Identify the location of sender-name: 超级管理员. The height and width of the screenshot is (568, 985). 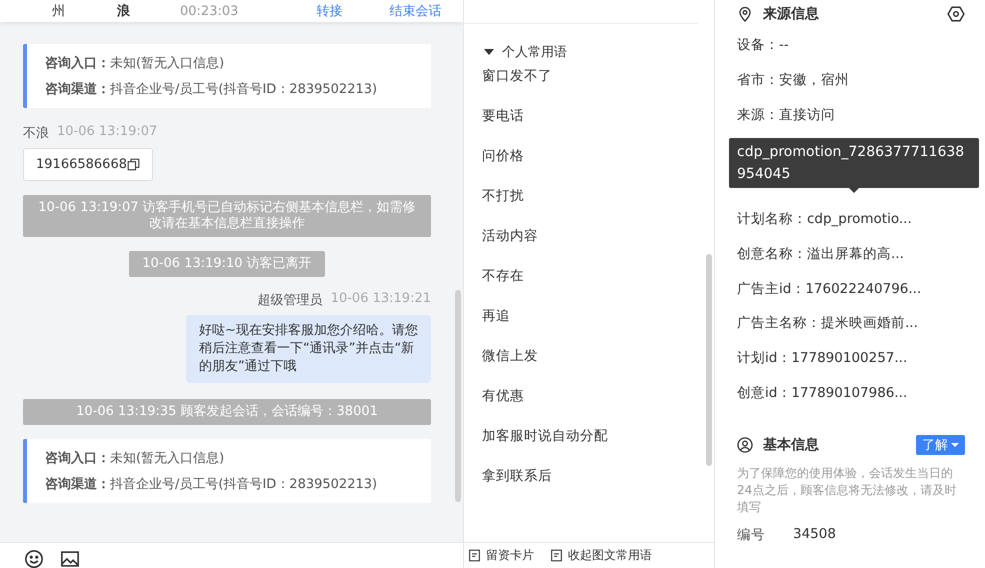
(290, 300).